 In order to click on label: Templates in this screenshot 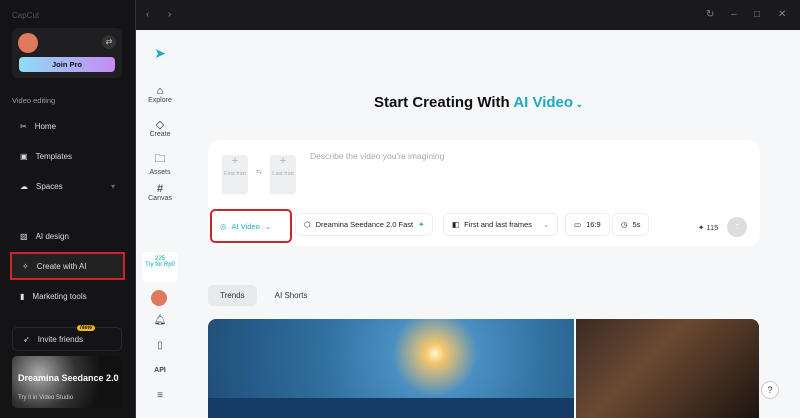, I will do `click(54, 156)`.